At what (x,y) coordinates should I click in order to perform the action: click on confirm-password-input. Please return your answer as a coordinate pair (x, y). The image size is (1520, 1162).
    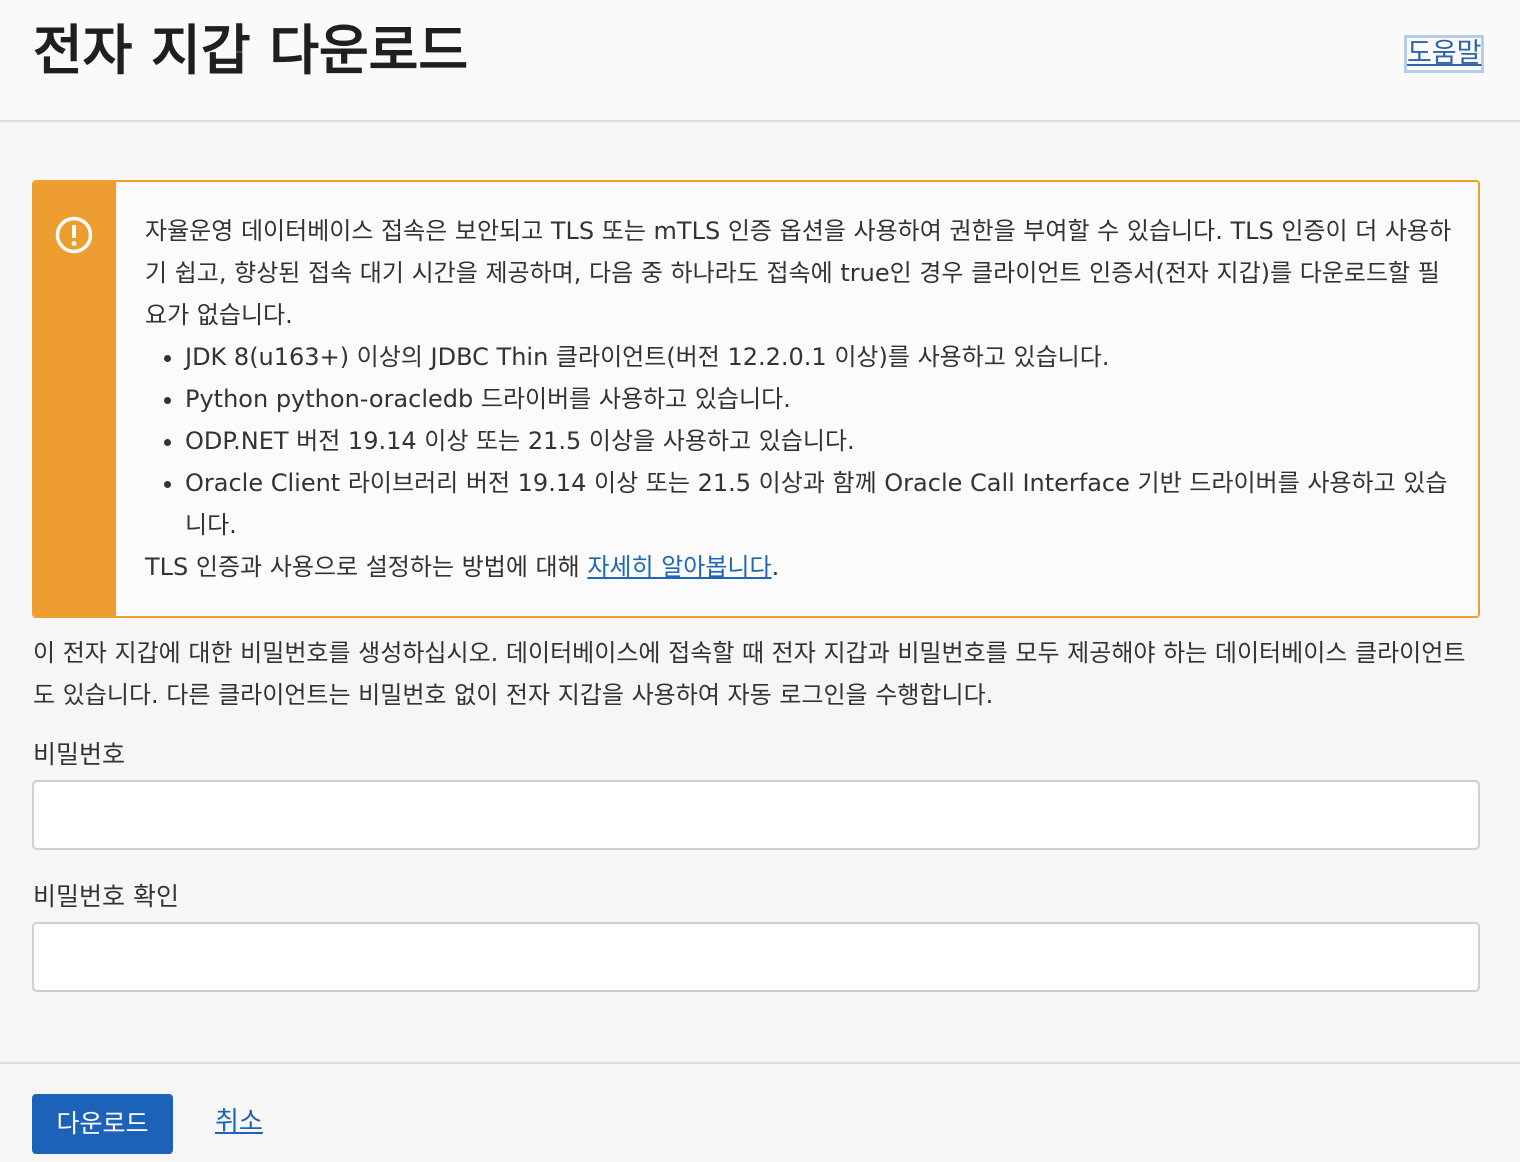
    Looking at the image, I should click on (756, 957).